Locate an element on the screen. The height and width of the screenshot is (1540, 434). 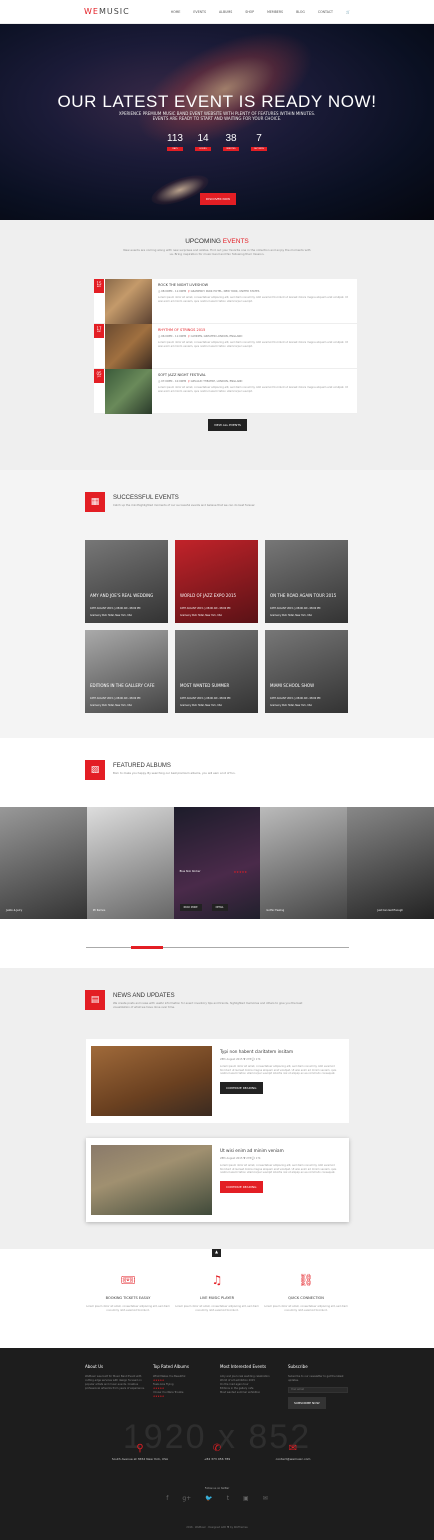
newspaper-icon: ▤ is located at coordinates (95, 1000).